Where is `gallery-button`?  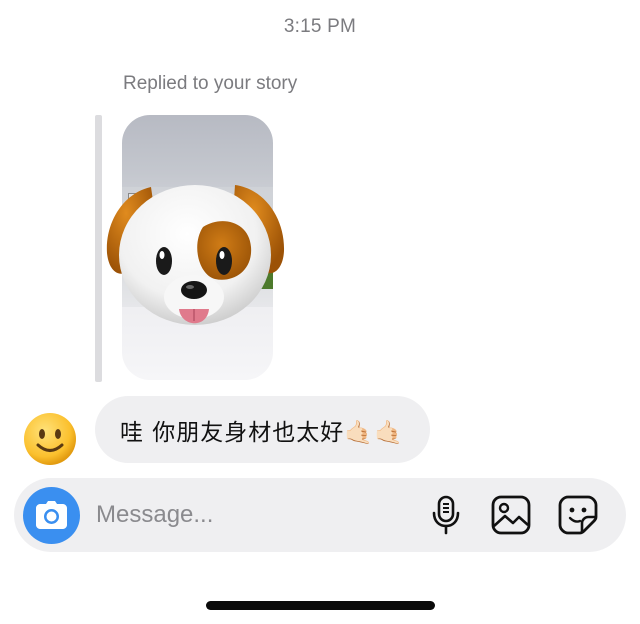
gallery-button is located at coordinates (511, 515).